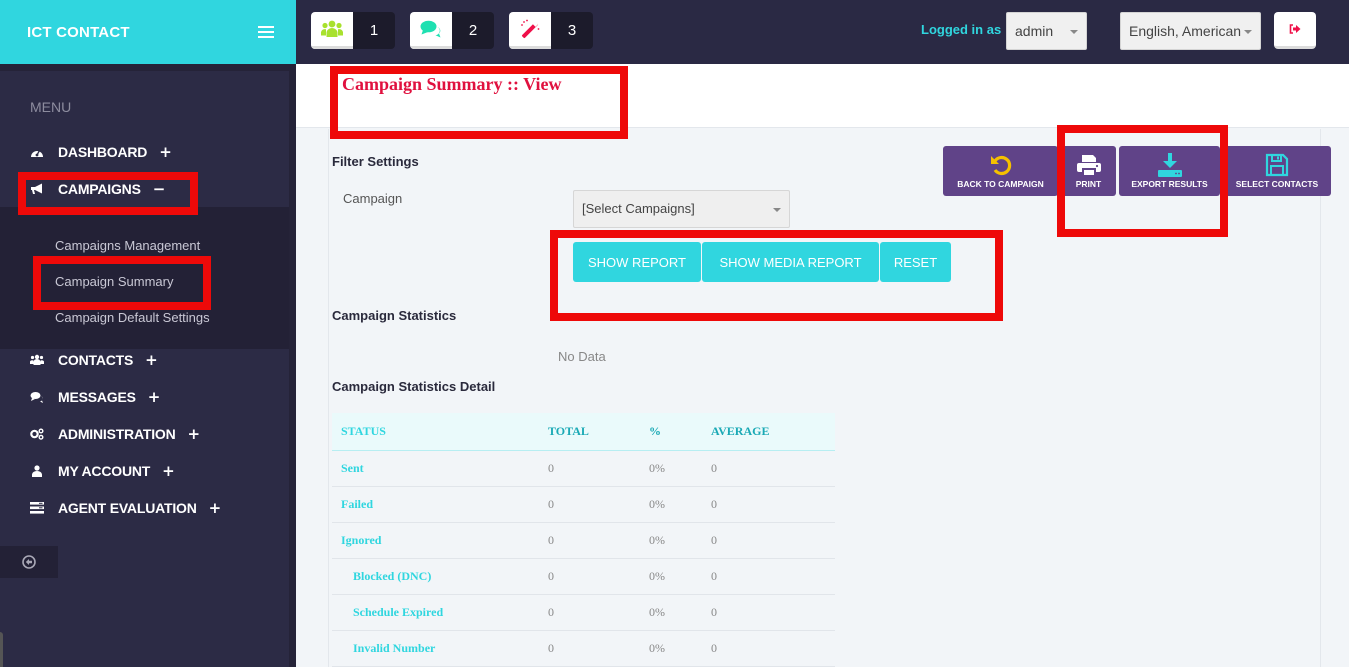 This screenshot has height=667, width=1349. What do you see at coordinates (352, 467) in the screenshot?
I see `status-cell: Sent` at bounding box center [352, 467].